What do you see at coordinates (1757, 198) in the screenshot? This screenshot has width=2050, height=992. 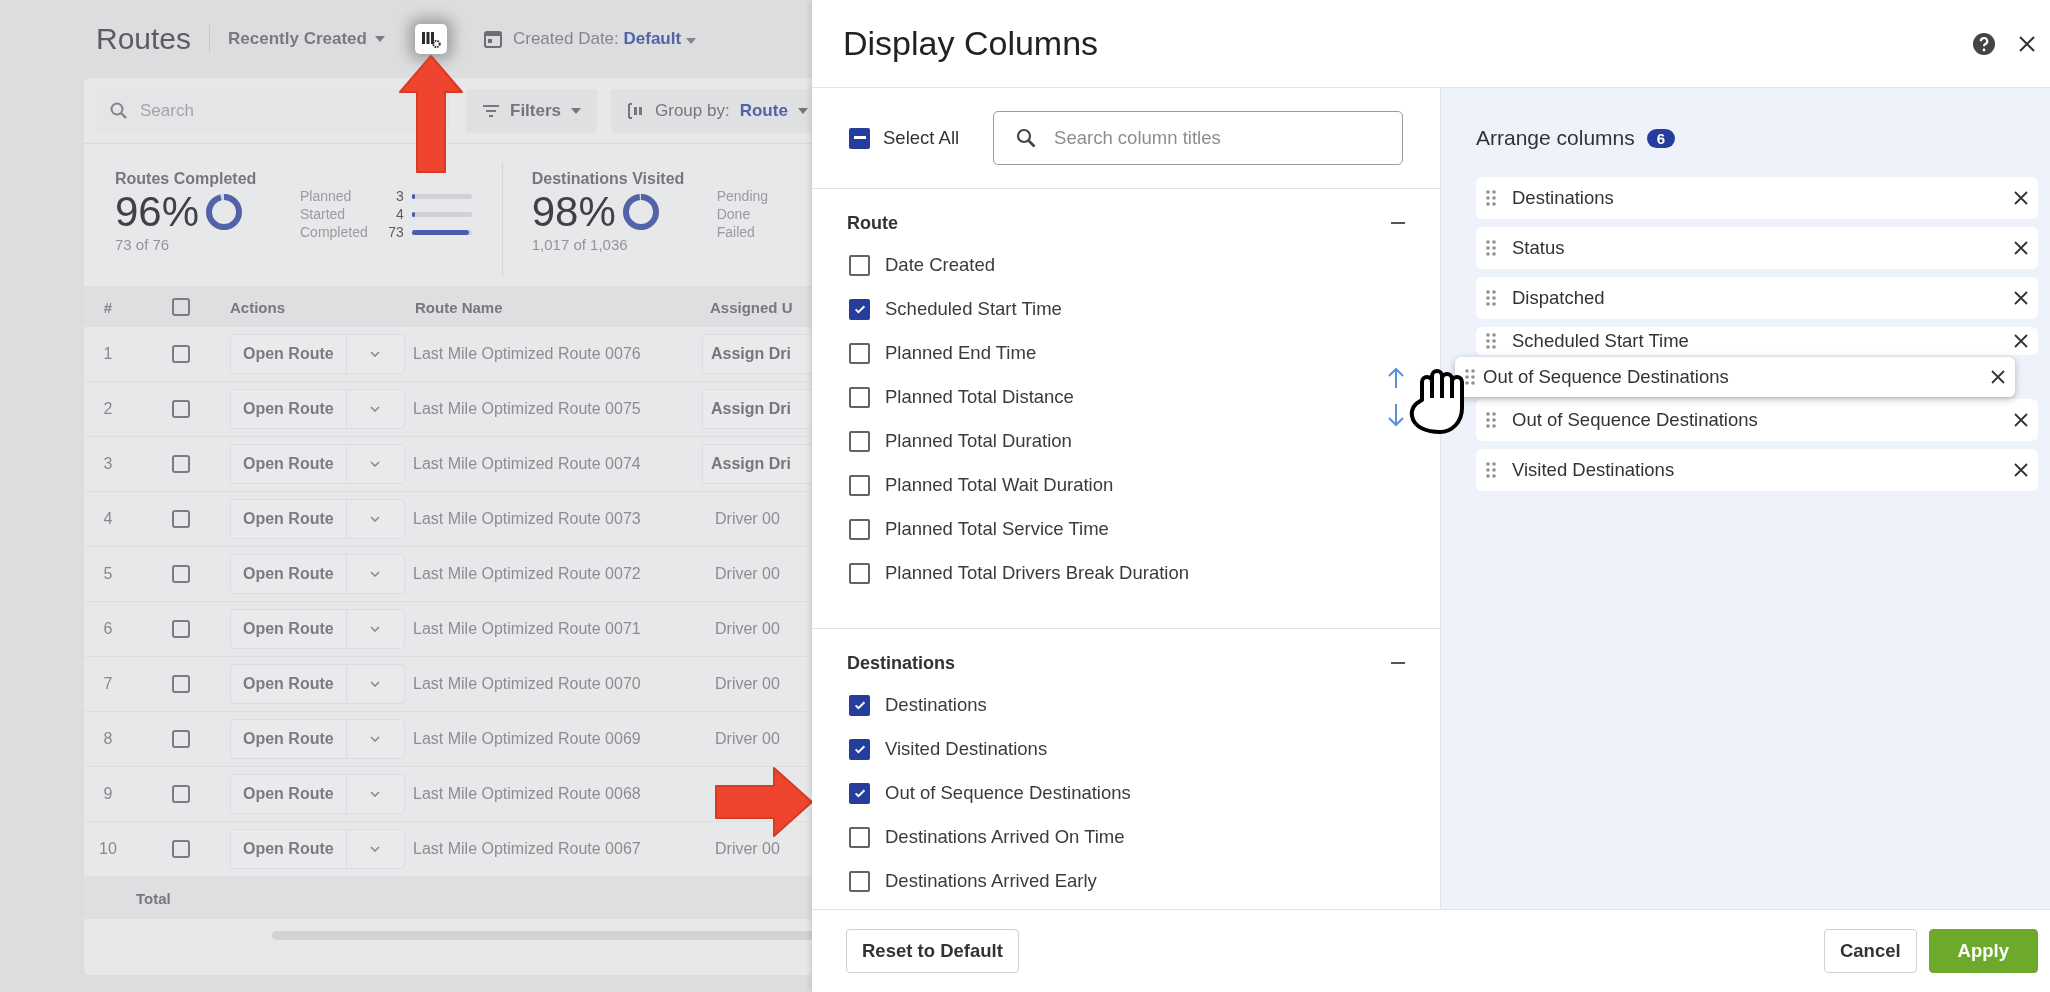 I see `column-card: Destinations` at bounding box center [1757, 198].